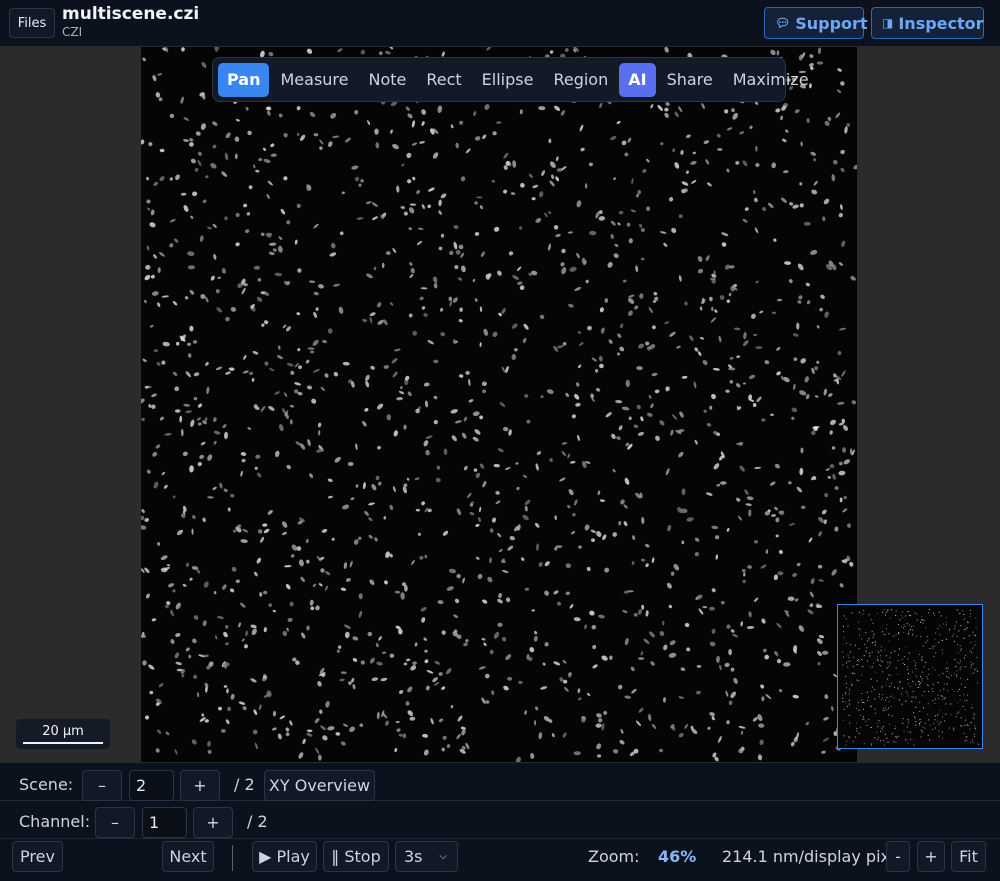 The image size is (1000, 881). What do you see at coordinates (257, 821) in the screenshot?
I see `channel-total: / 2` at bounding box center [257, 821].